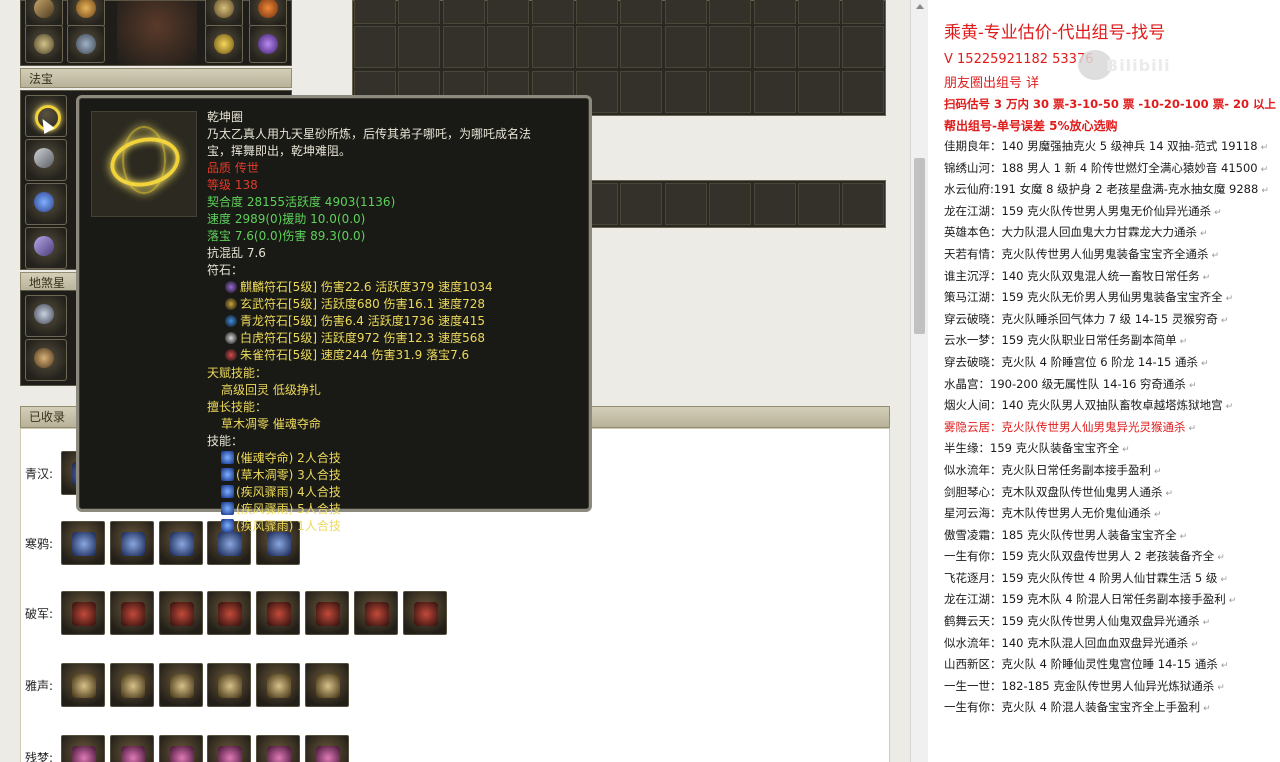 This screenshot has width=1280, height=762. I want to click on equip-slot-weapon, so click(44, 13).